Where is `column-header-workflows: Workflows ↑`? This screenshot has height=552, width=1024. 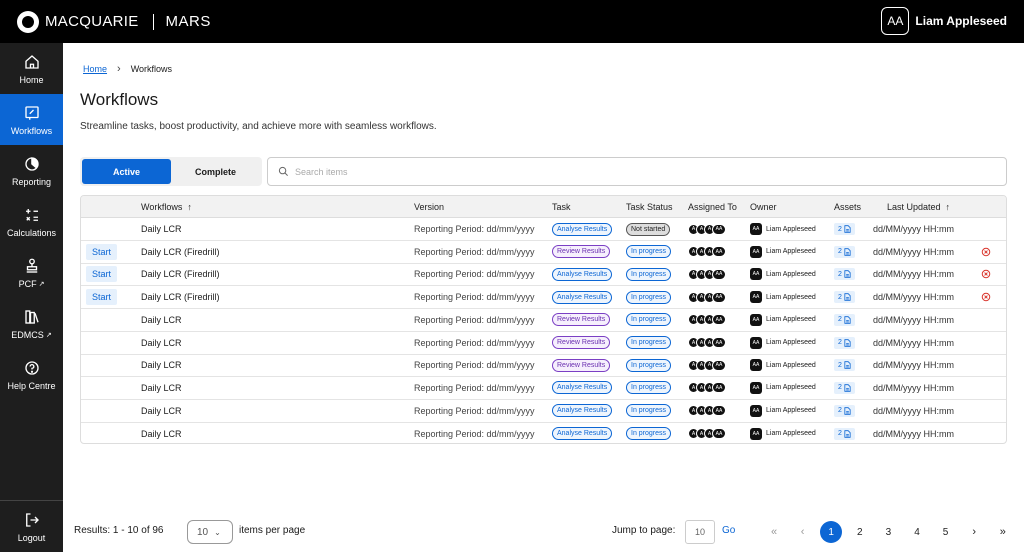 column-header-workflows: Workflows ↑ is located at coordinates (166, 206).